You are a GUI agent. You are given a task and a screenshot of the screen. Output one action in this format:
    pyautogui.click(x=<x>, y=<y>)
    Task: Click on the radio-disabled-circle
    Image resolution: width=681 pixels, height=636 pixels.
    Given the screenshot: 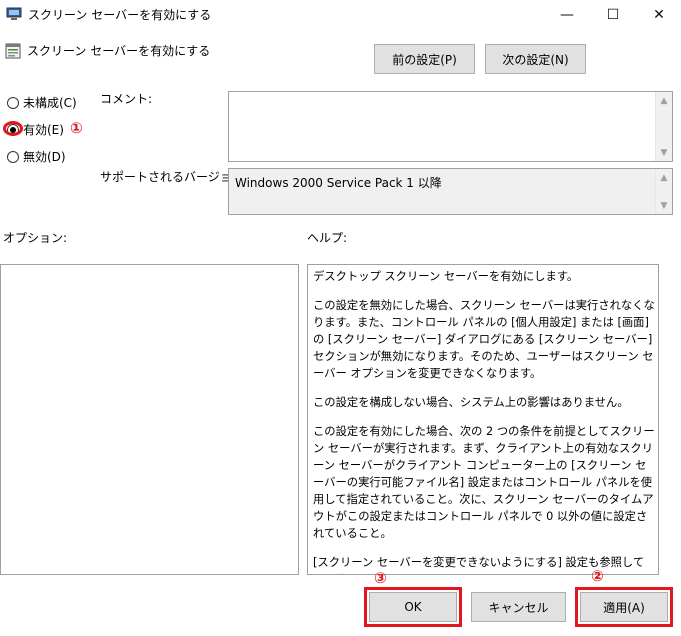 What is the action you would take?
    pyautogui.click(x=13, y=156)
    